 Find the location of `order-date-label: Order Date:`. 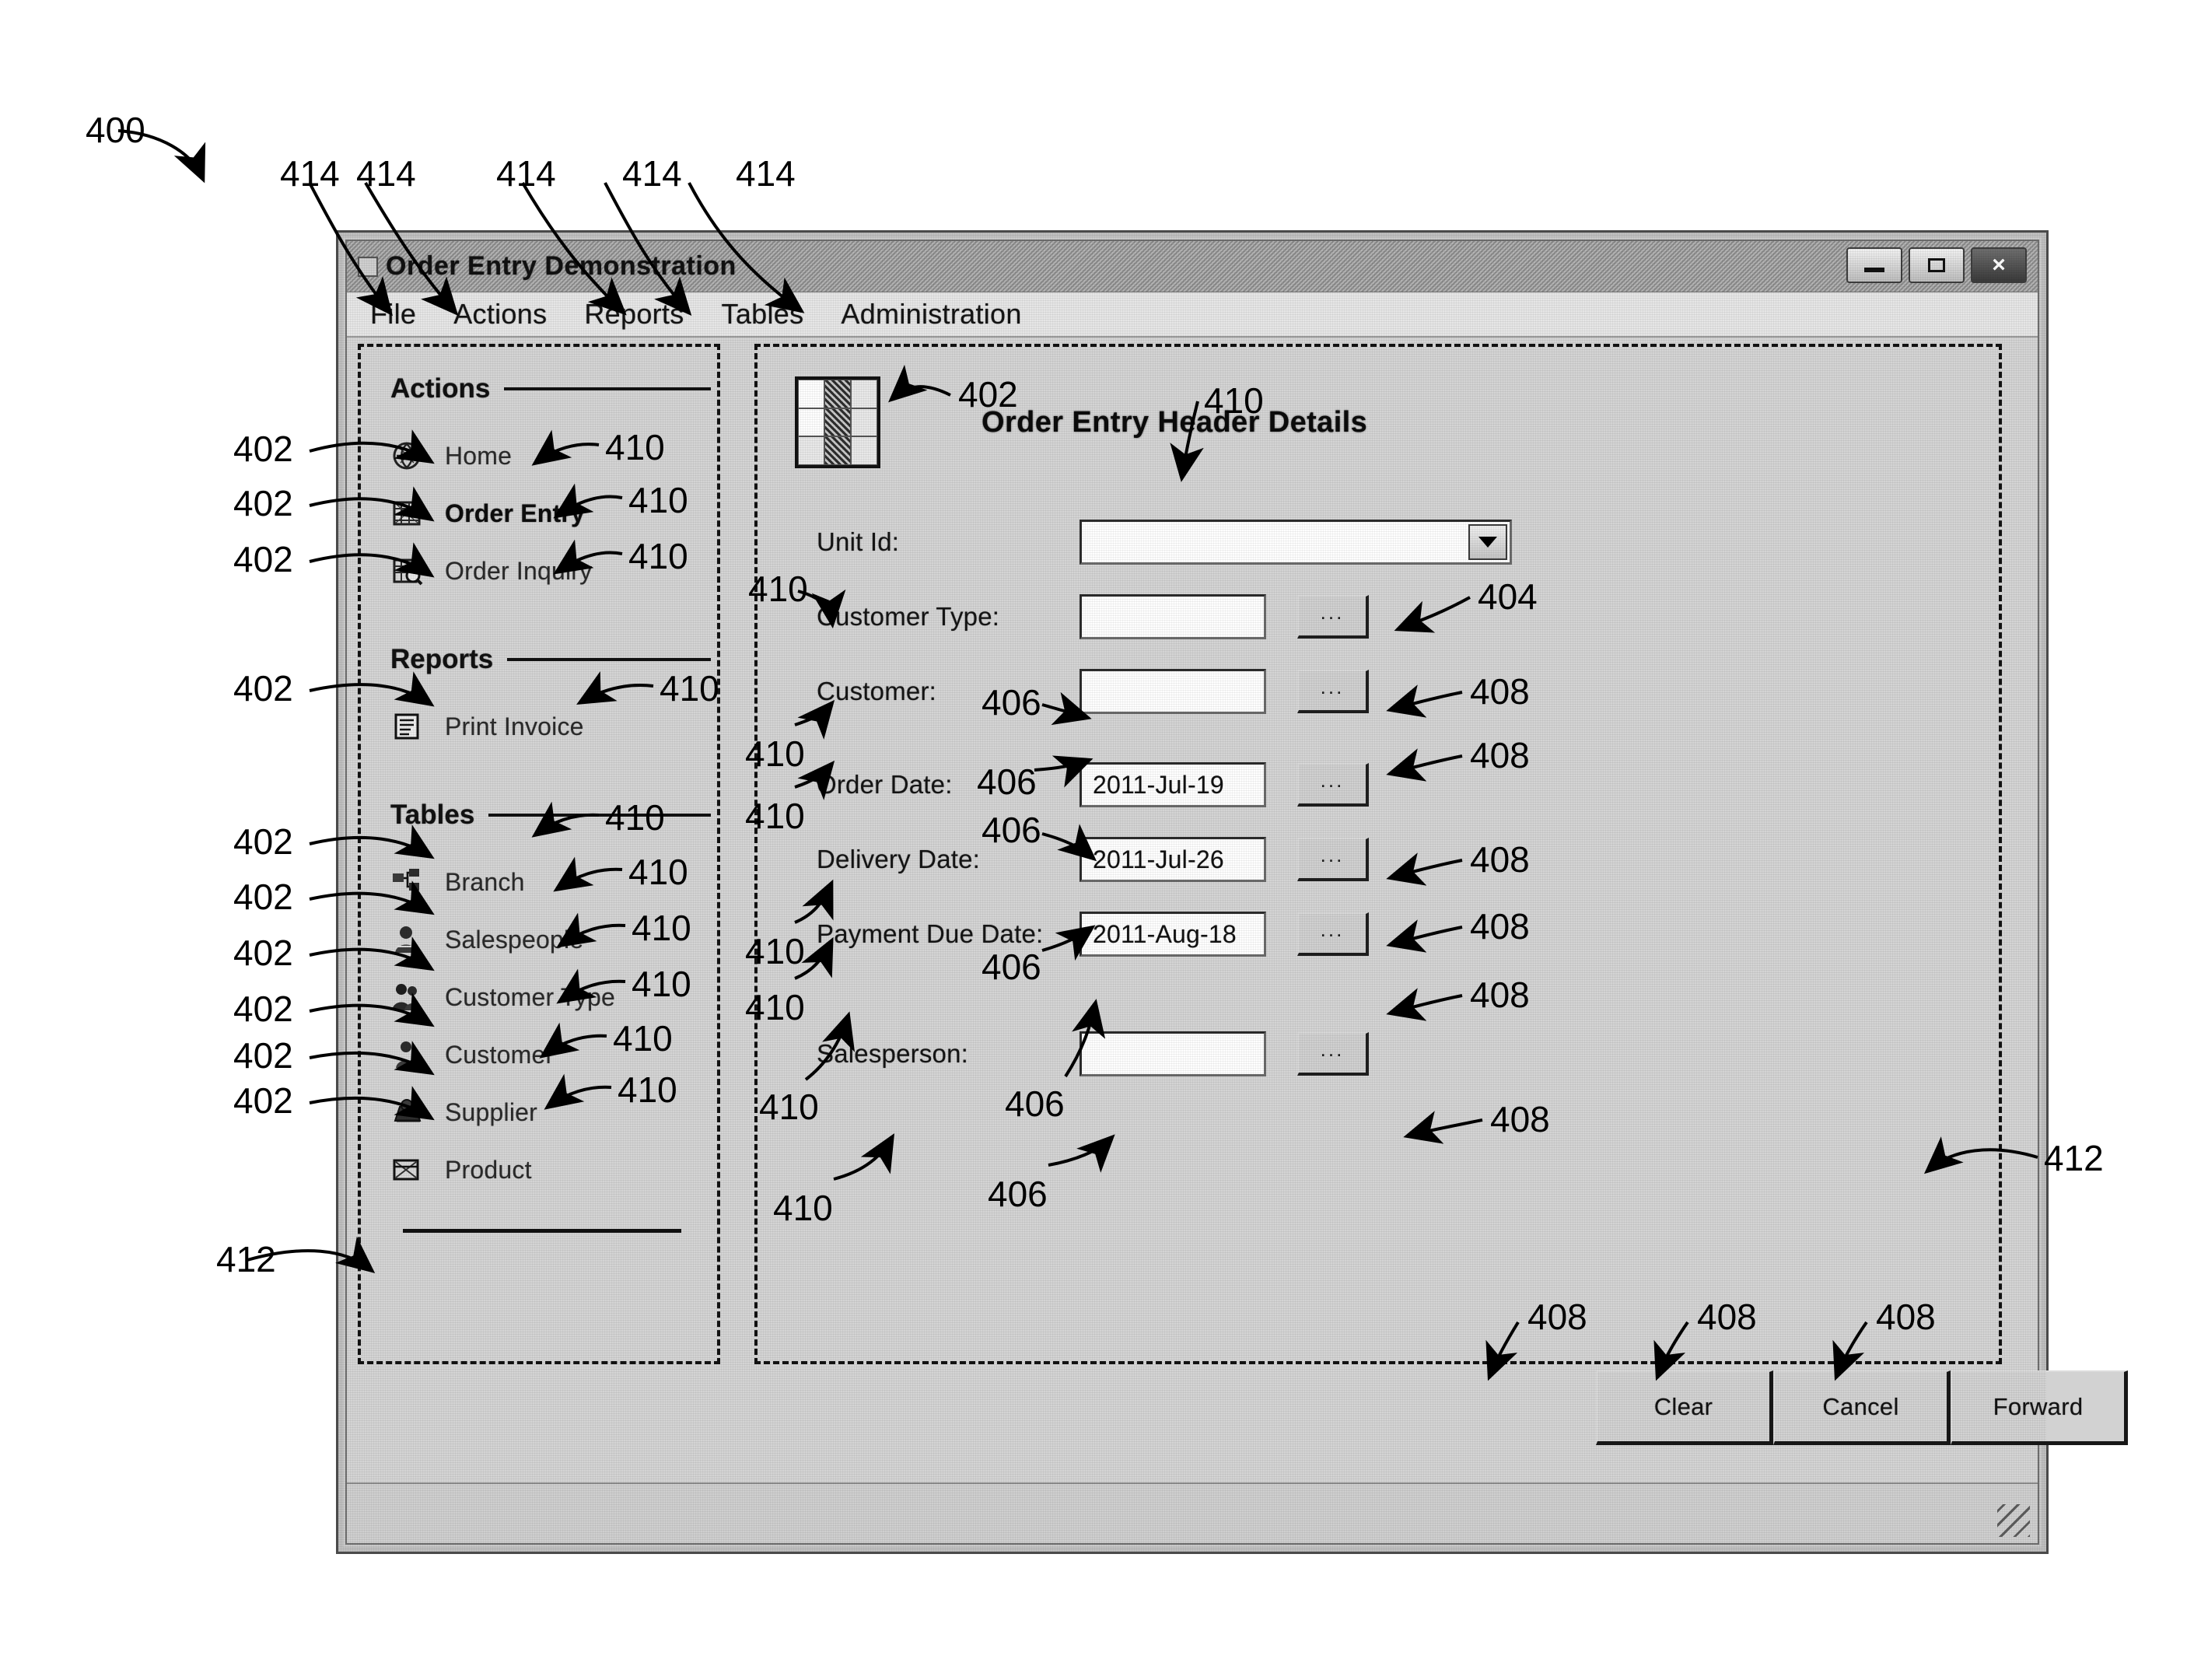

order-date-label: Order Date: is located at coordinates (885, 785).